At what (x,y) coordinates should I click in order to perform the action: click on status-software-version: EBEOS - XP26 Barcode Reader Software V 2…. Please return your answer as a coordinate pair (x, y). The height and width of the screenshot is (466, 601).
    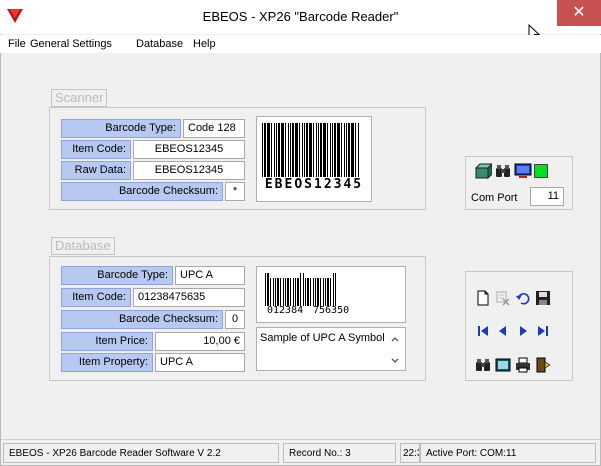
    Looking at the image, I should click on (141, 453).